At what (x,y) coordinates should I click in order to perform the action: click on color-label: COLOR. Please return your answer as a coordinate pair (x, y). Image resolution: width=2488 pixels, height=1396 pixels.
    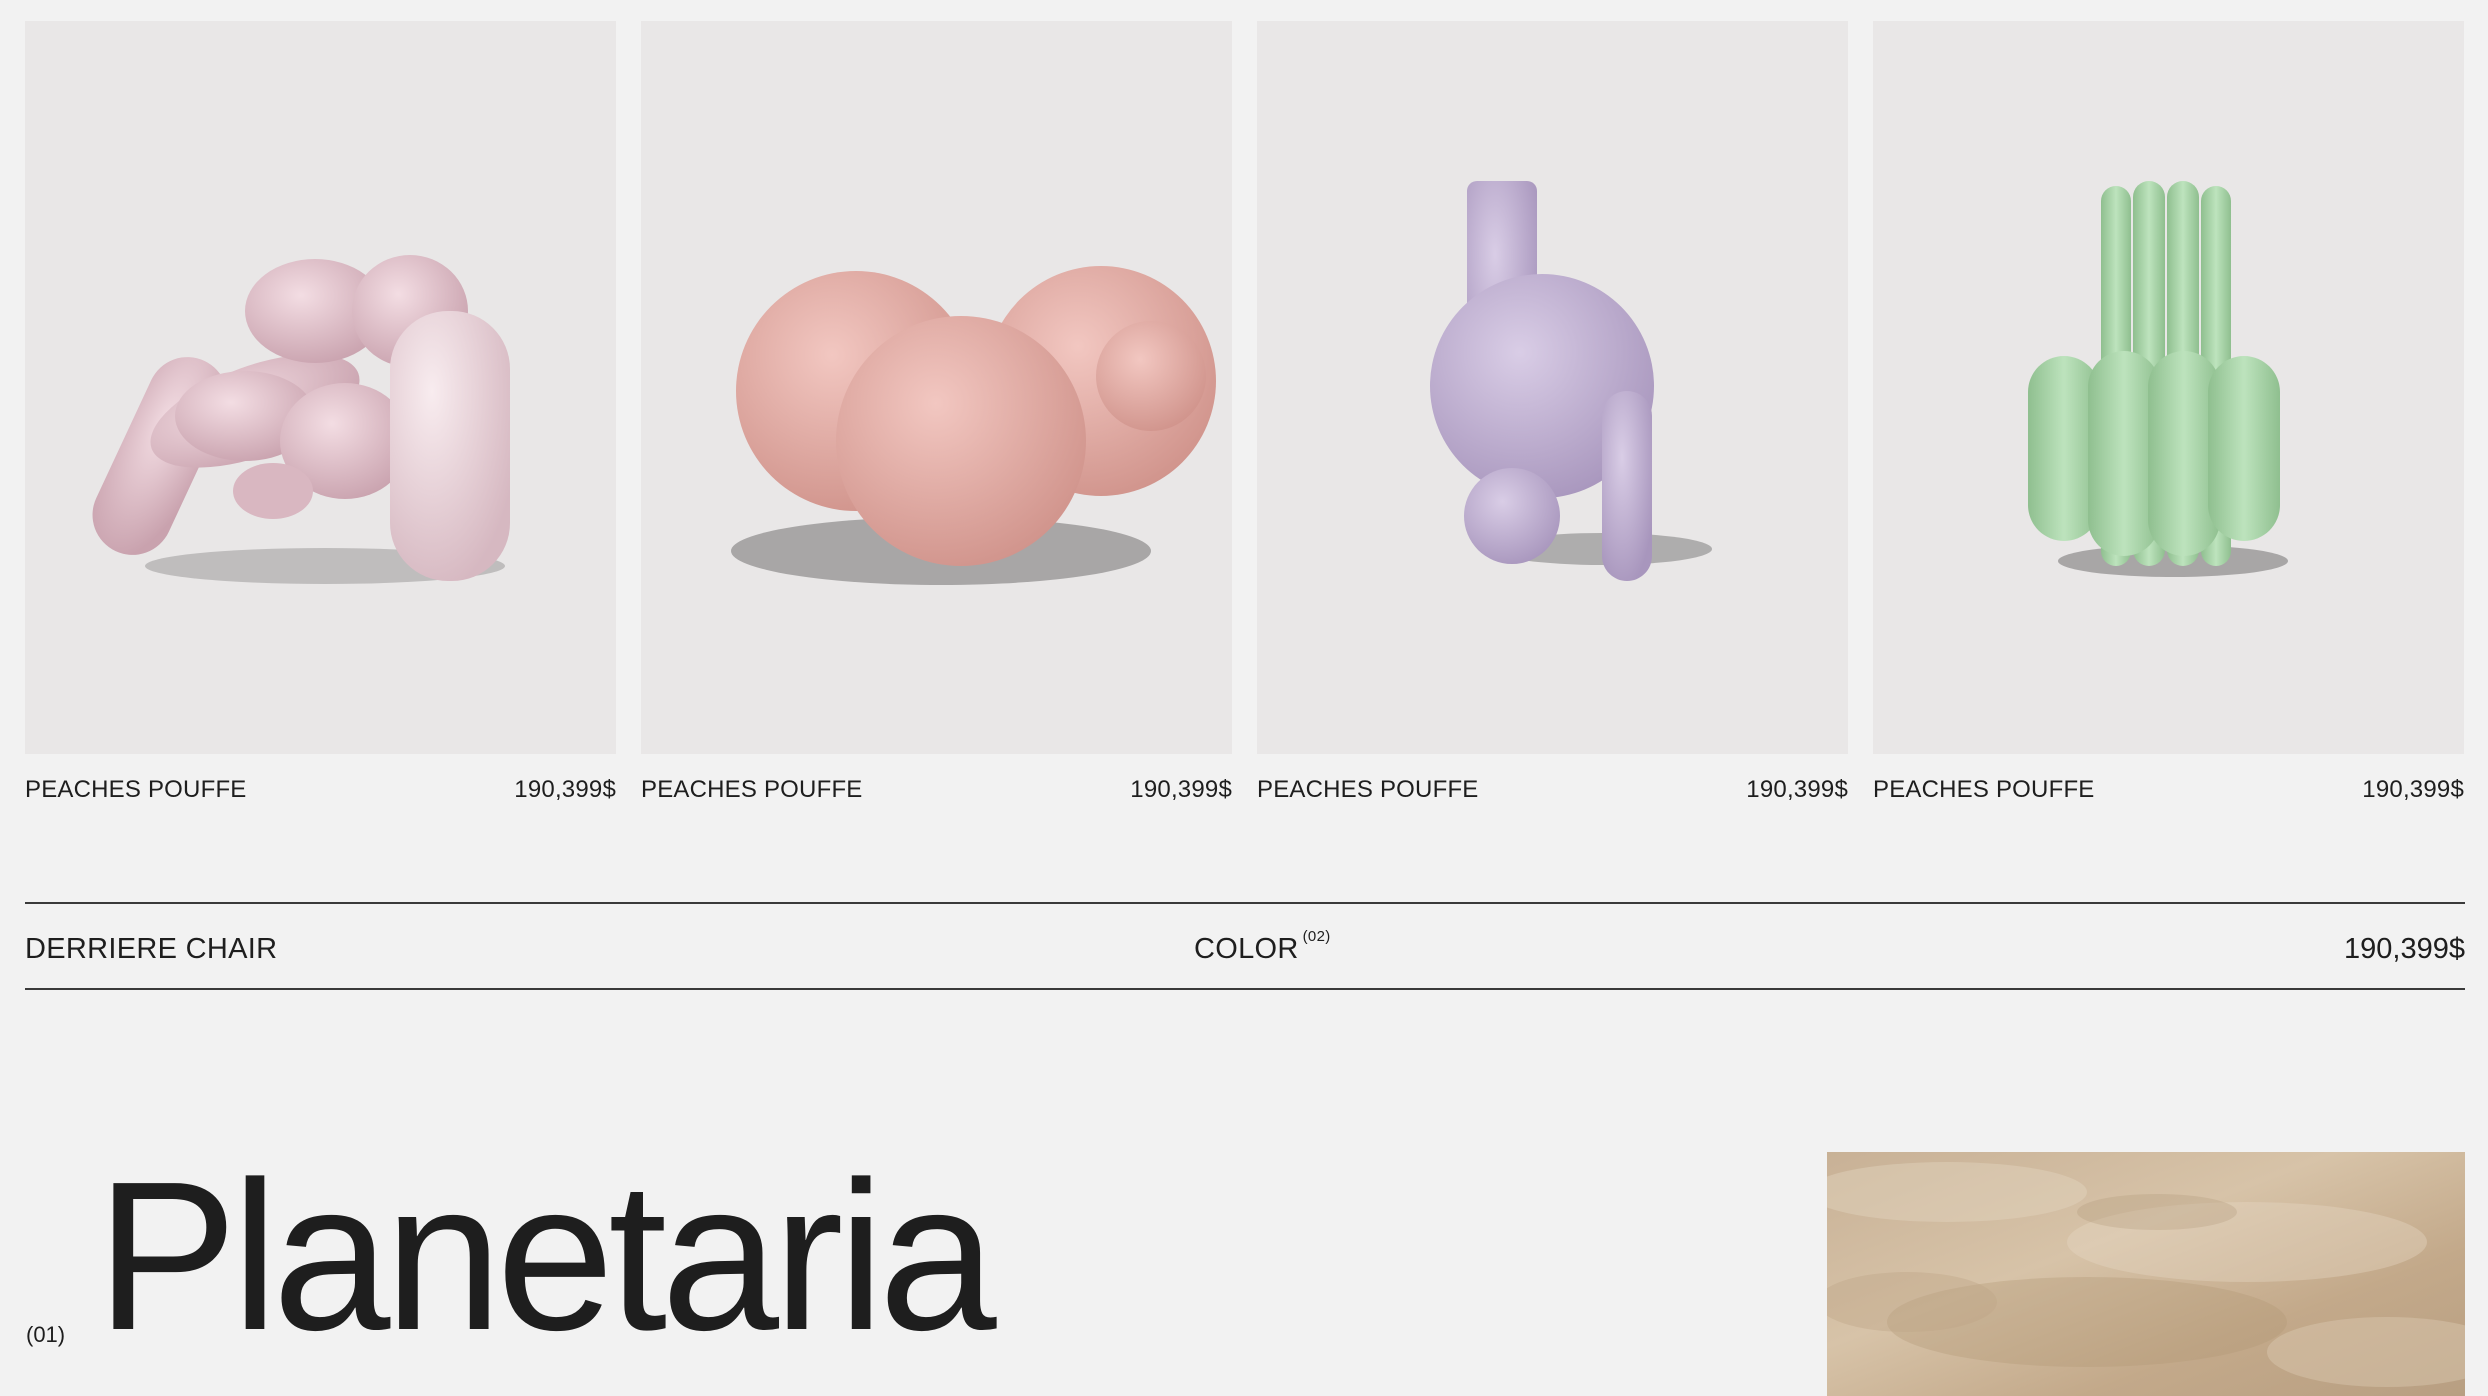
    Looking at the image, I should click on (1246, 949).